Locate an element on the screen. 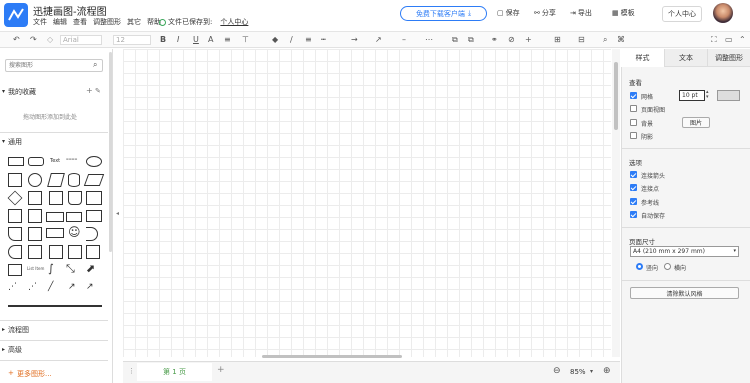 Image resolution: width=750 pixels, height=383 pixels. shadow-checkbox is located at coordinates (633, 135).